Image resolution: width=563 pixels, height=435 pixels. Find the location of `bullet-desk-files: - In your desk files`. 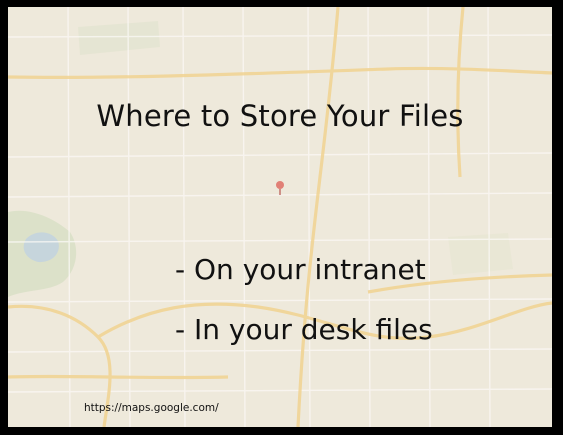

bullet-desk-files: - In your desk files is located at coordinates (304, 329).